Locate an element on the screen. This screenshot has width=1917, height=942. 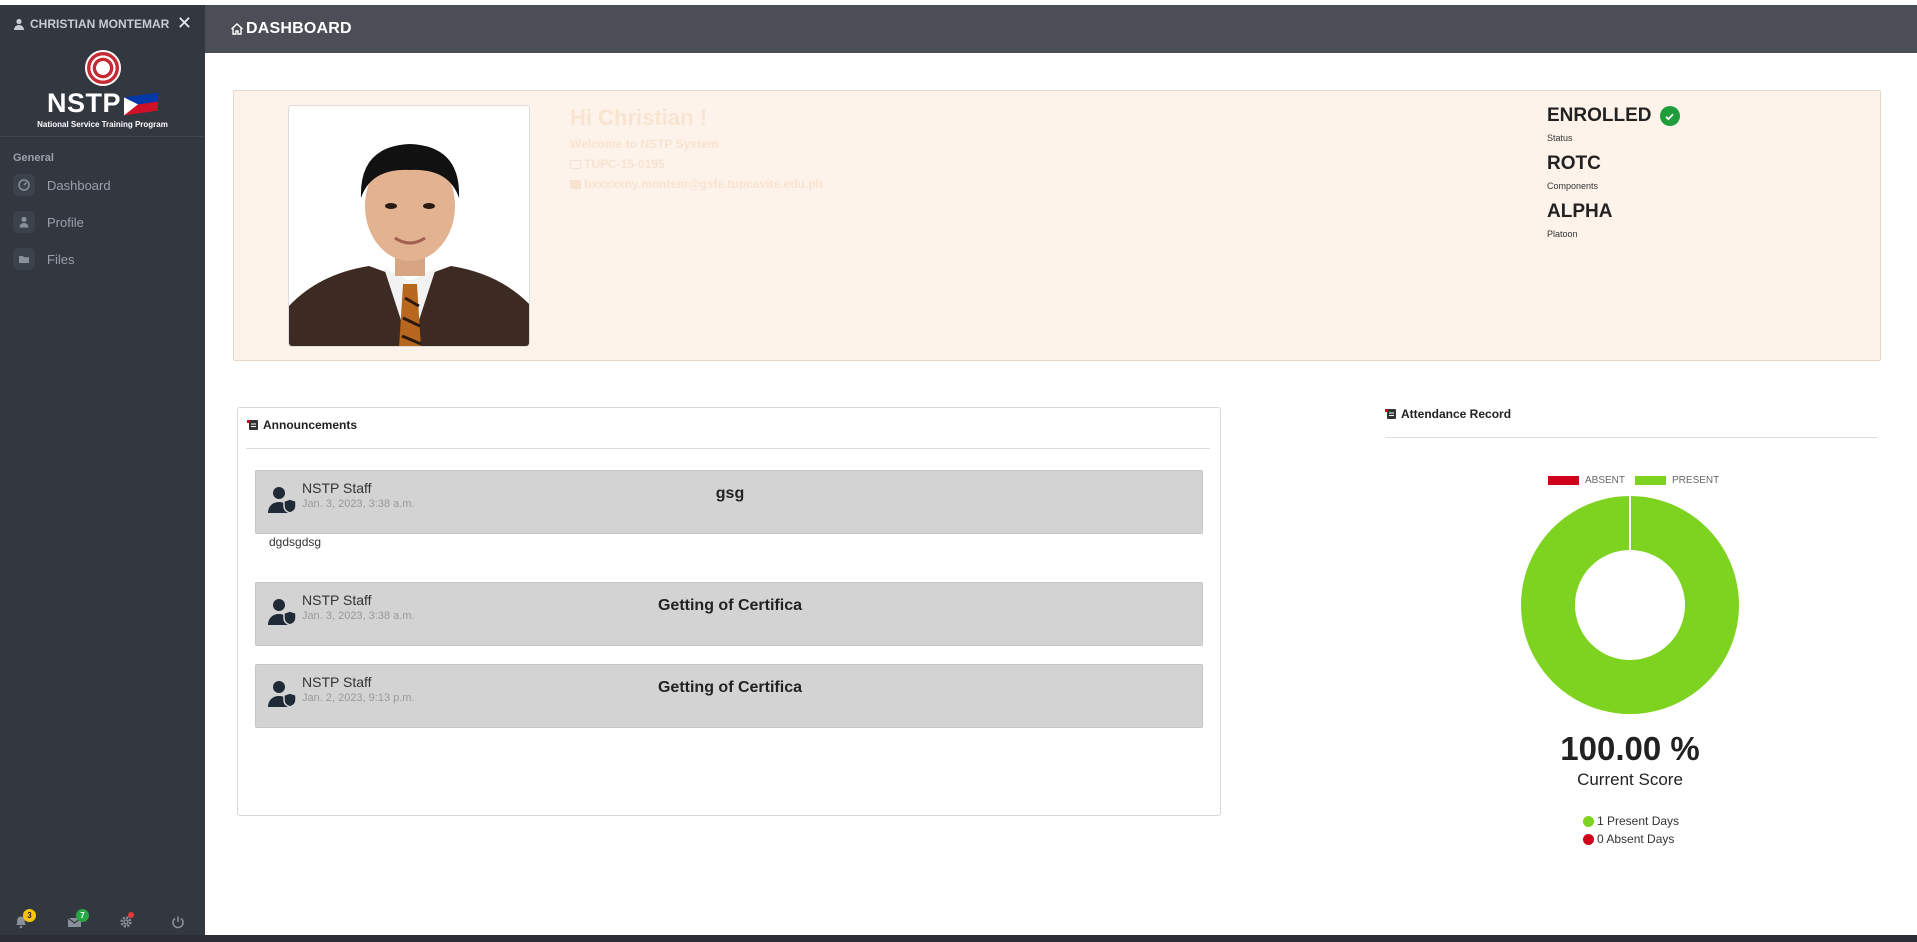
status-label: Status is located at coordinates (1560, 138).